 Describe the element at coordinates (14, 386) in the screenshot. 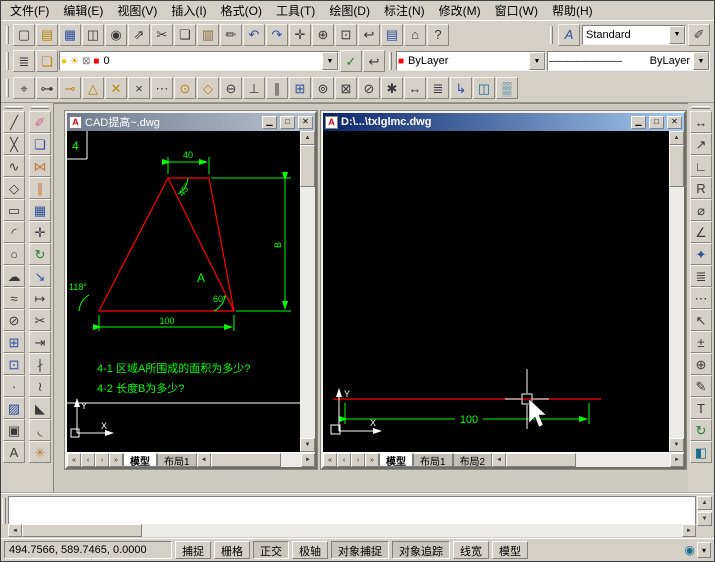

I see `point-button: ∙` at that location.